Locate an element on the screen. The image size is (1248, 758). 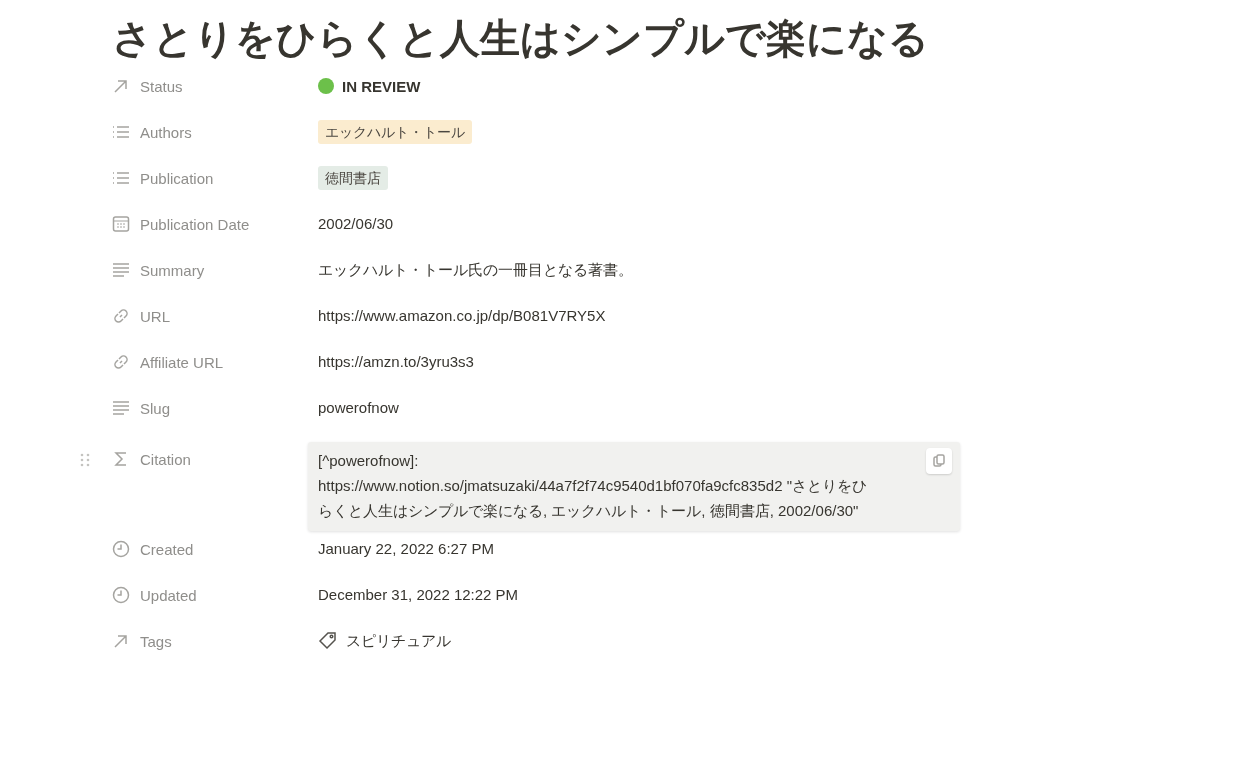
property-label: Status is located at coordinates (161, 86).